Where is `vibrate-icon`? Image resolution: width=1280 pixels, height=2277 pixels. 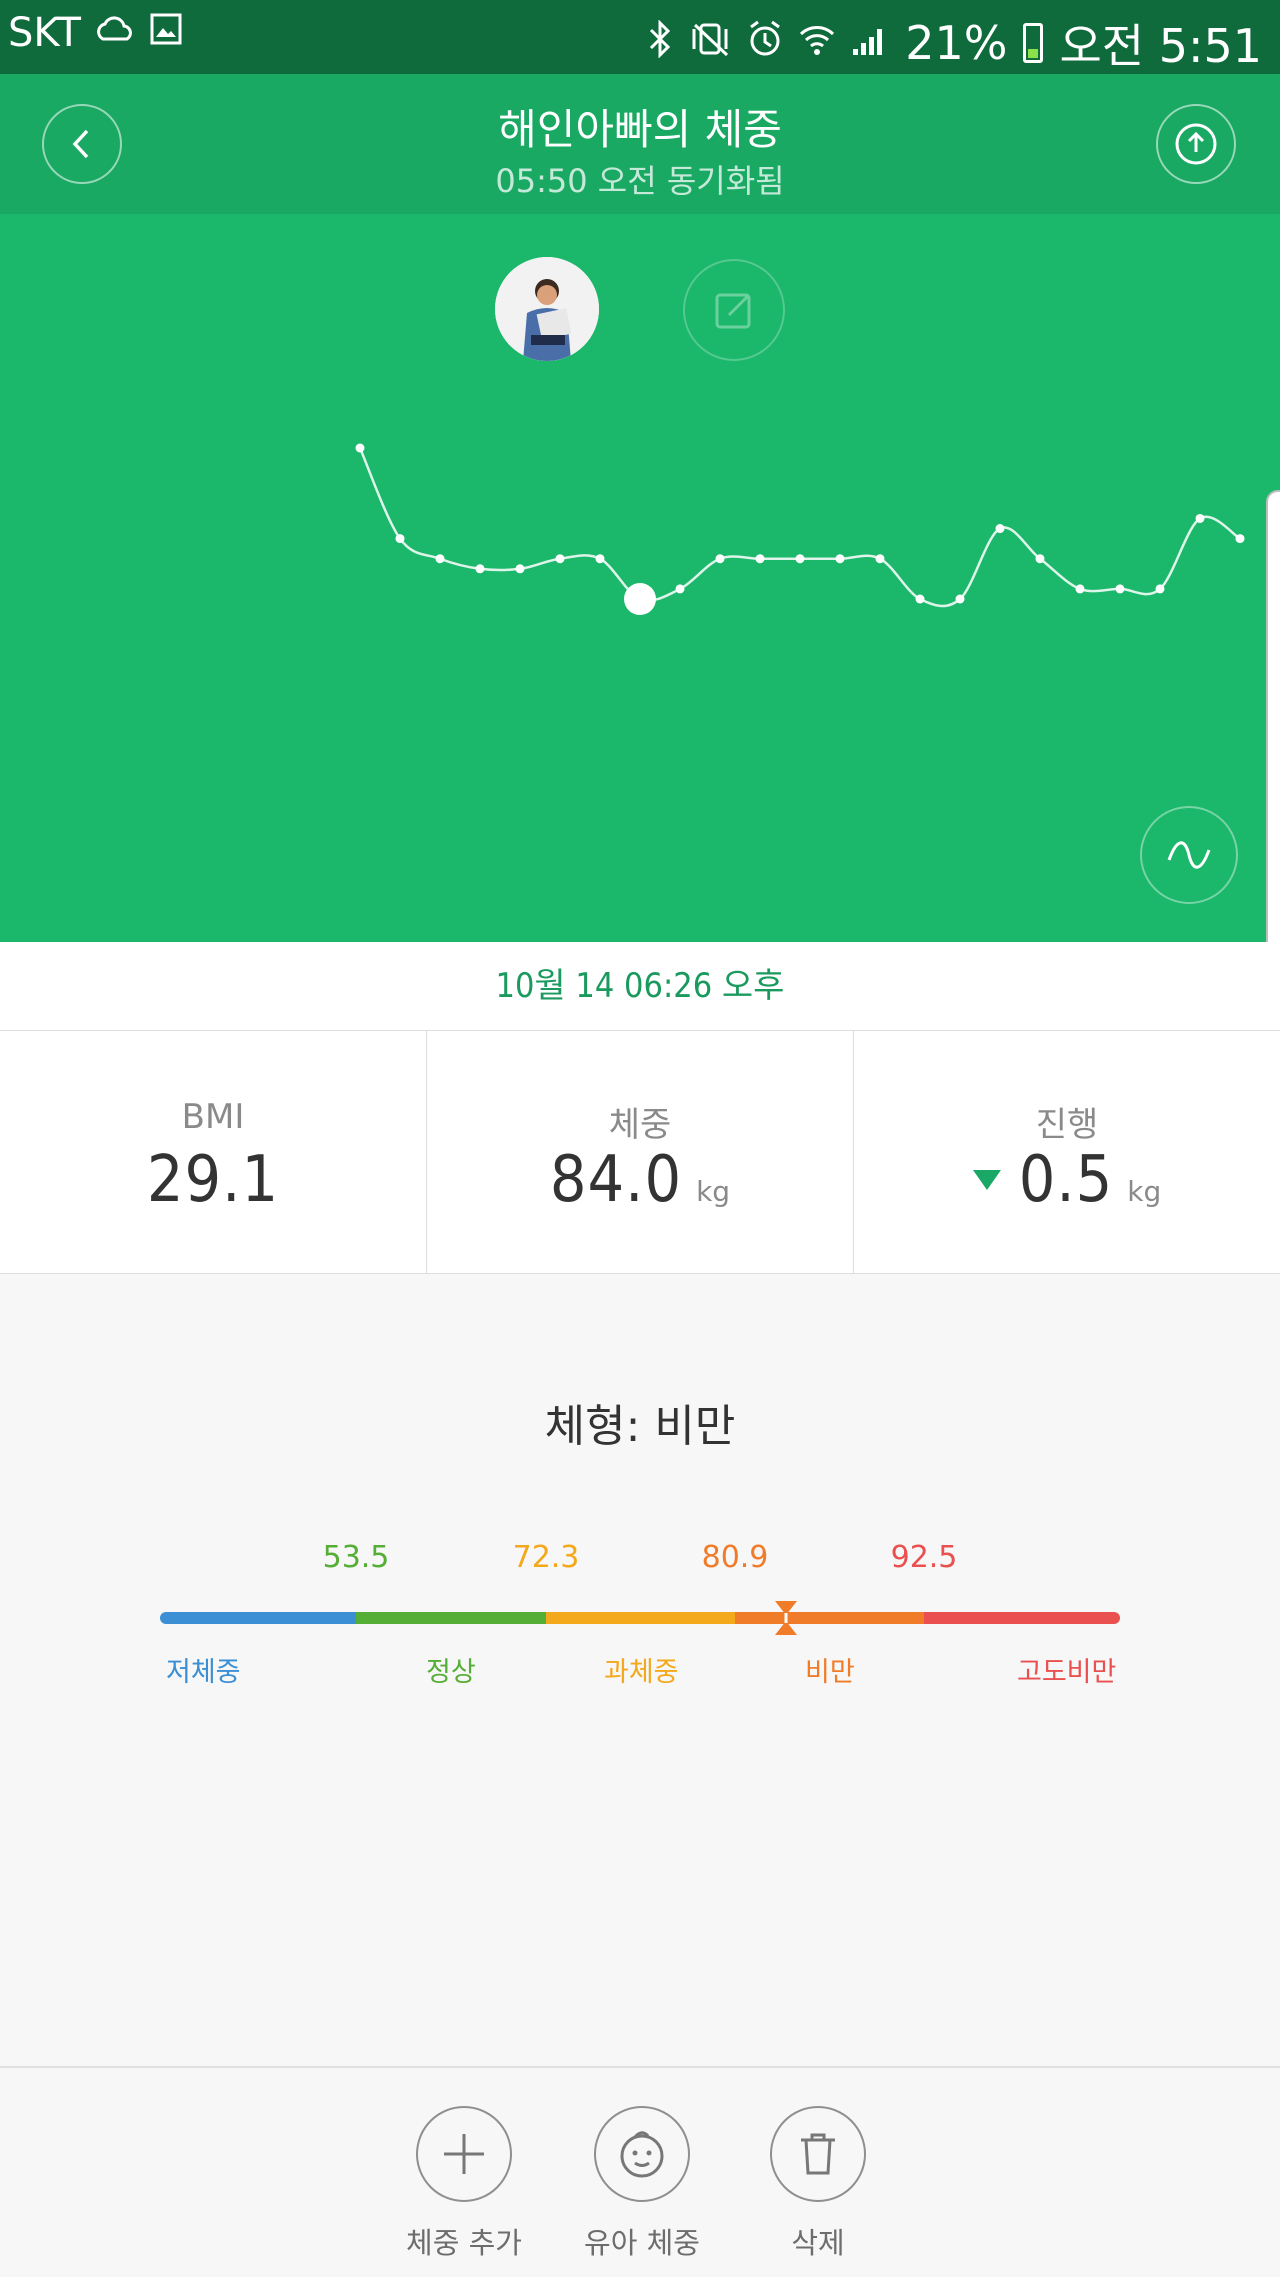 vibrate-icon is located at coordinates (710, 43).